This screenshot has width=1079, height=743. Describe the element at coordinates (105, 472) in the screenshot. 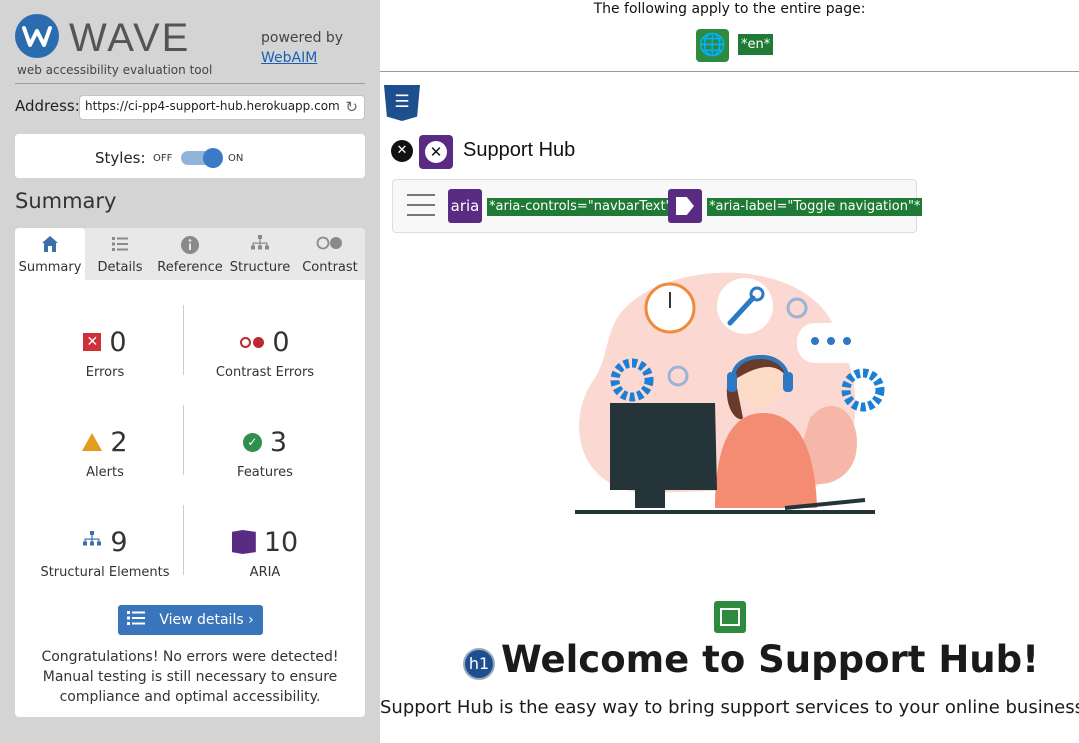

I see `alerts-label: Alerts` at that location.